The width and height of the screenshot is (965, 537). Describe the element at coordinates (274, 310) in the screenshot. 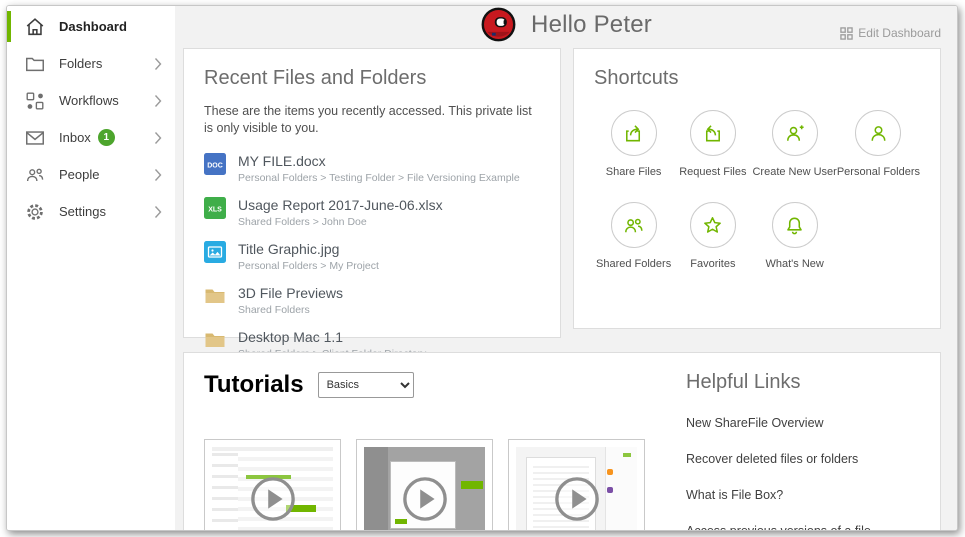

I see `file-path: Shared Folders` at that location.